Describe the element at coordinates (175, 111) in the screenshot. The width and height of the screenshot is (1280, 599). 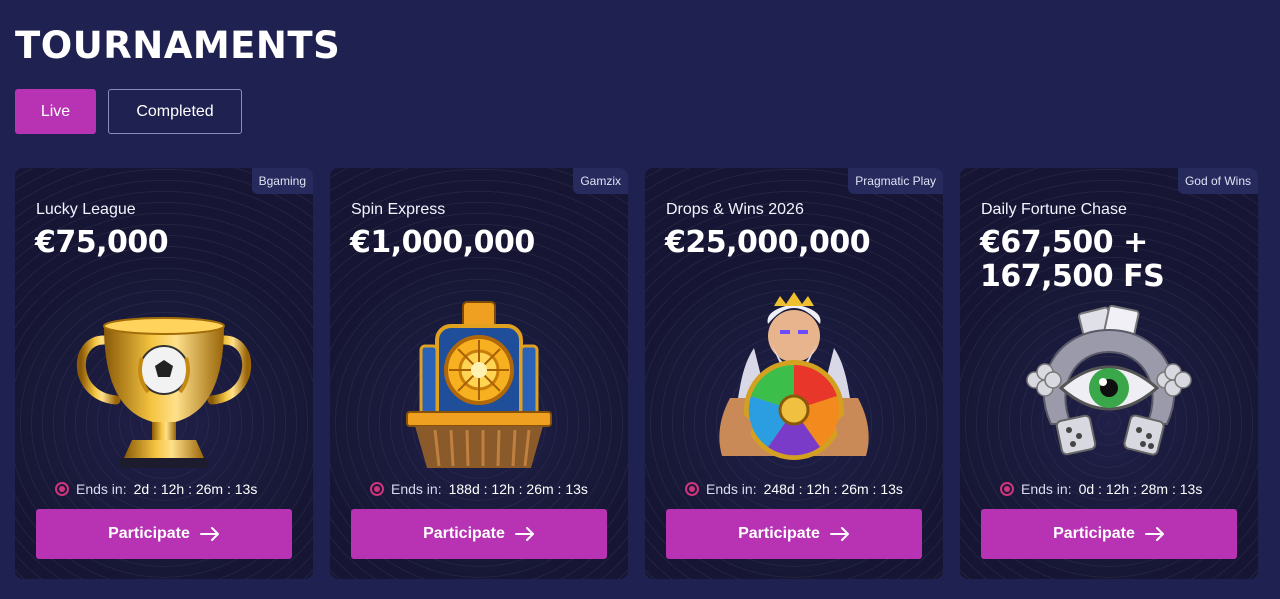
I see `tab-completed: Completed` at that location.